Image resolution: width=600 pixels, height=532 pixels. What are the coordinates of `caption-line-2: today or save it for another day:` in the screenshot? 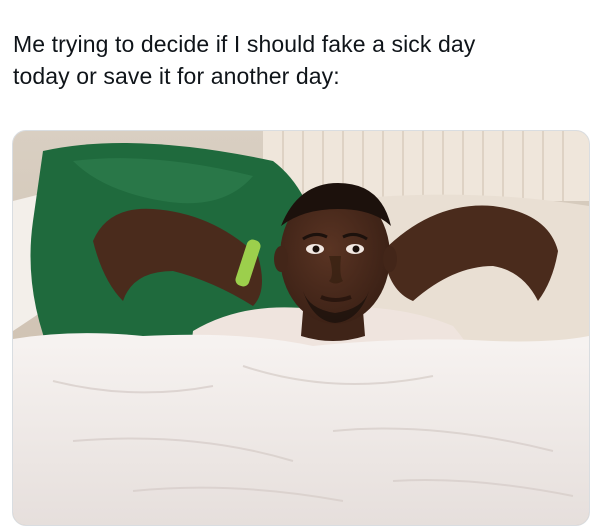 It's located at (176, 76).